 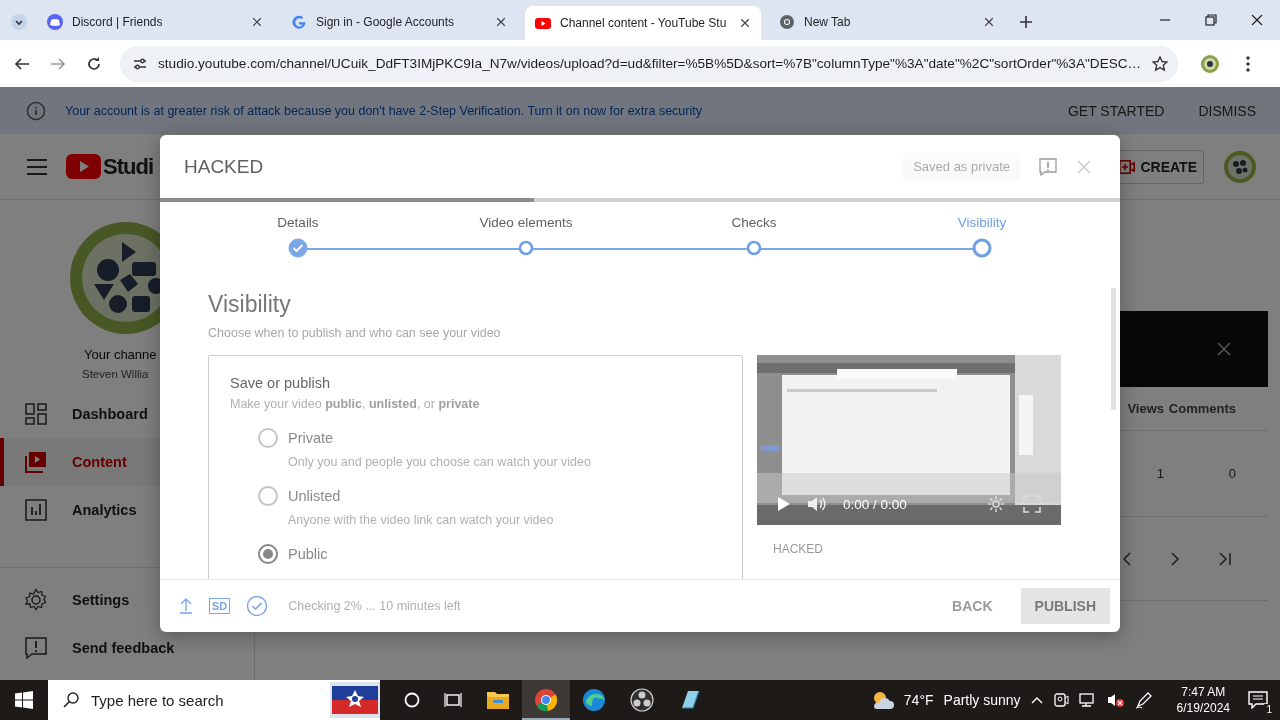 What do you see at coordinates (155, 22) in the screenshot?
I see `browser-tab: Discord | Friends` at bounding box center [155, 22].